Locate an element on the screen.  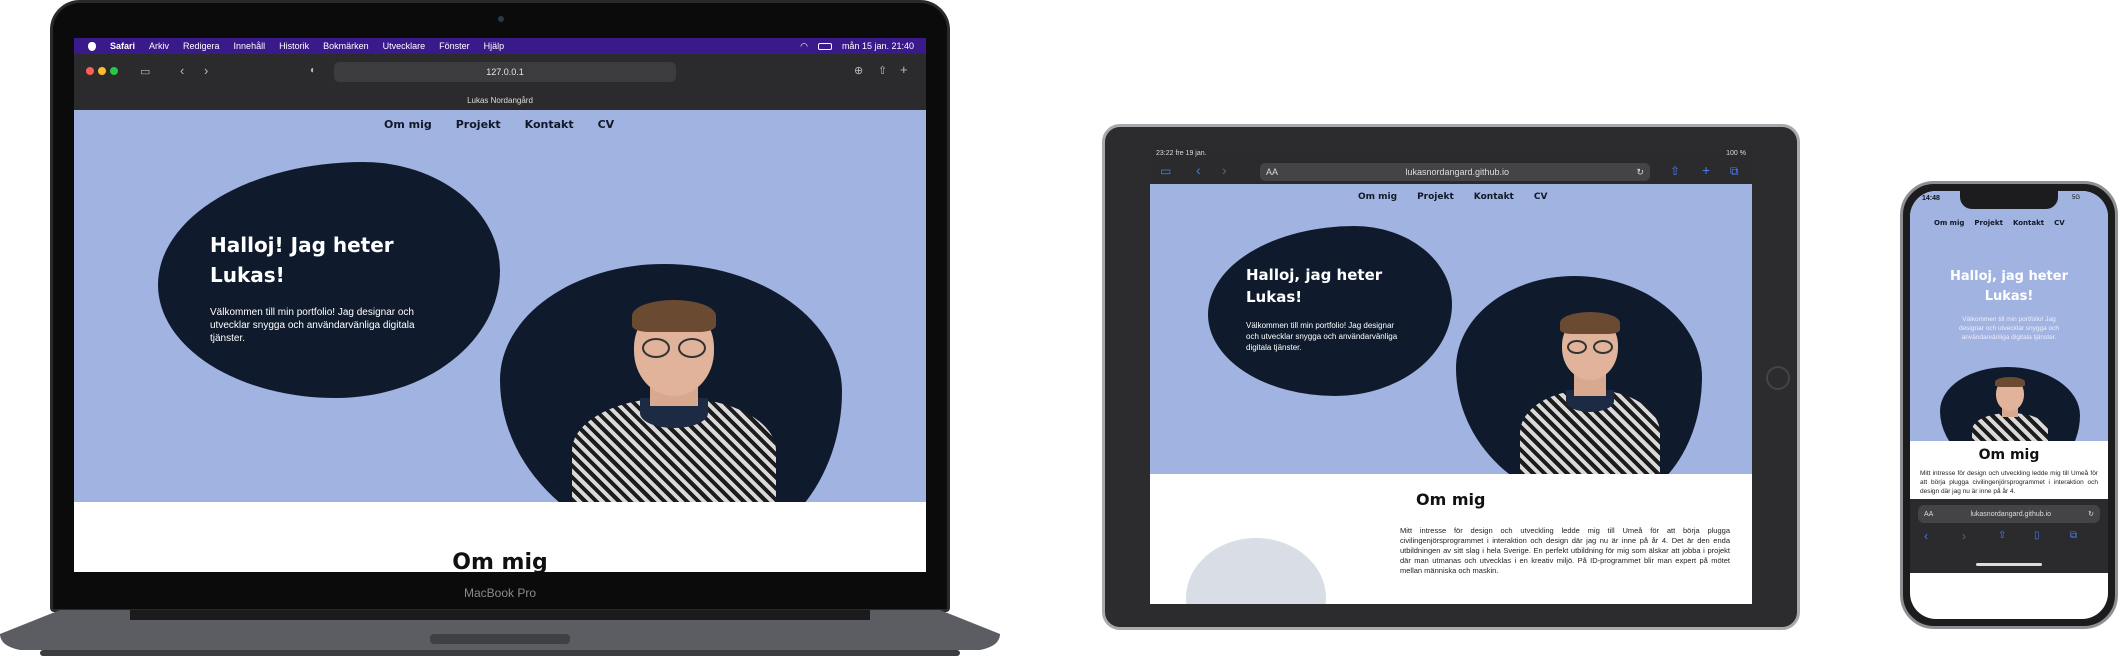
ipad-address-bar: AA lukasnordangard.github.io ↻ is located at coordinates (1455, 172).